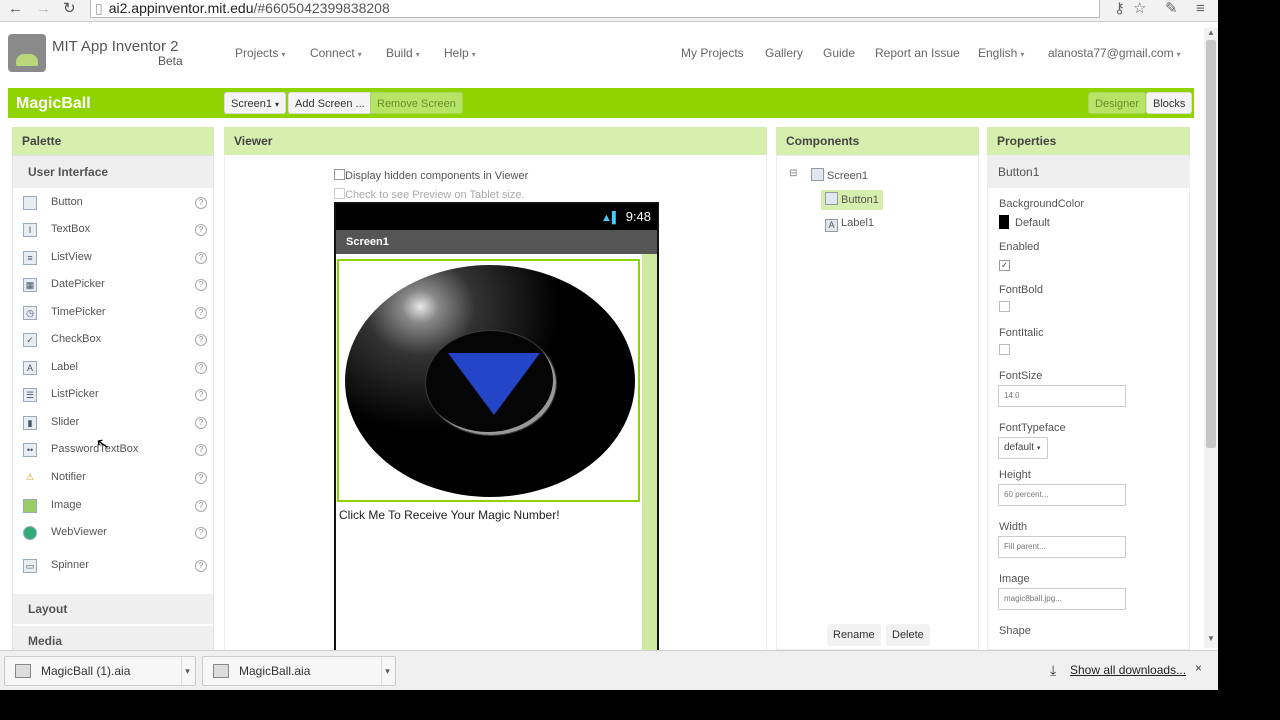 This screenshot has width=1280, height=720. What do you see at coordinates (113, 450) in the screenshot?
I see `palette-item-passwordtextbox: •• PasswordTextBox?` at bounding box center [113, 450].